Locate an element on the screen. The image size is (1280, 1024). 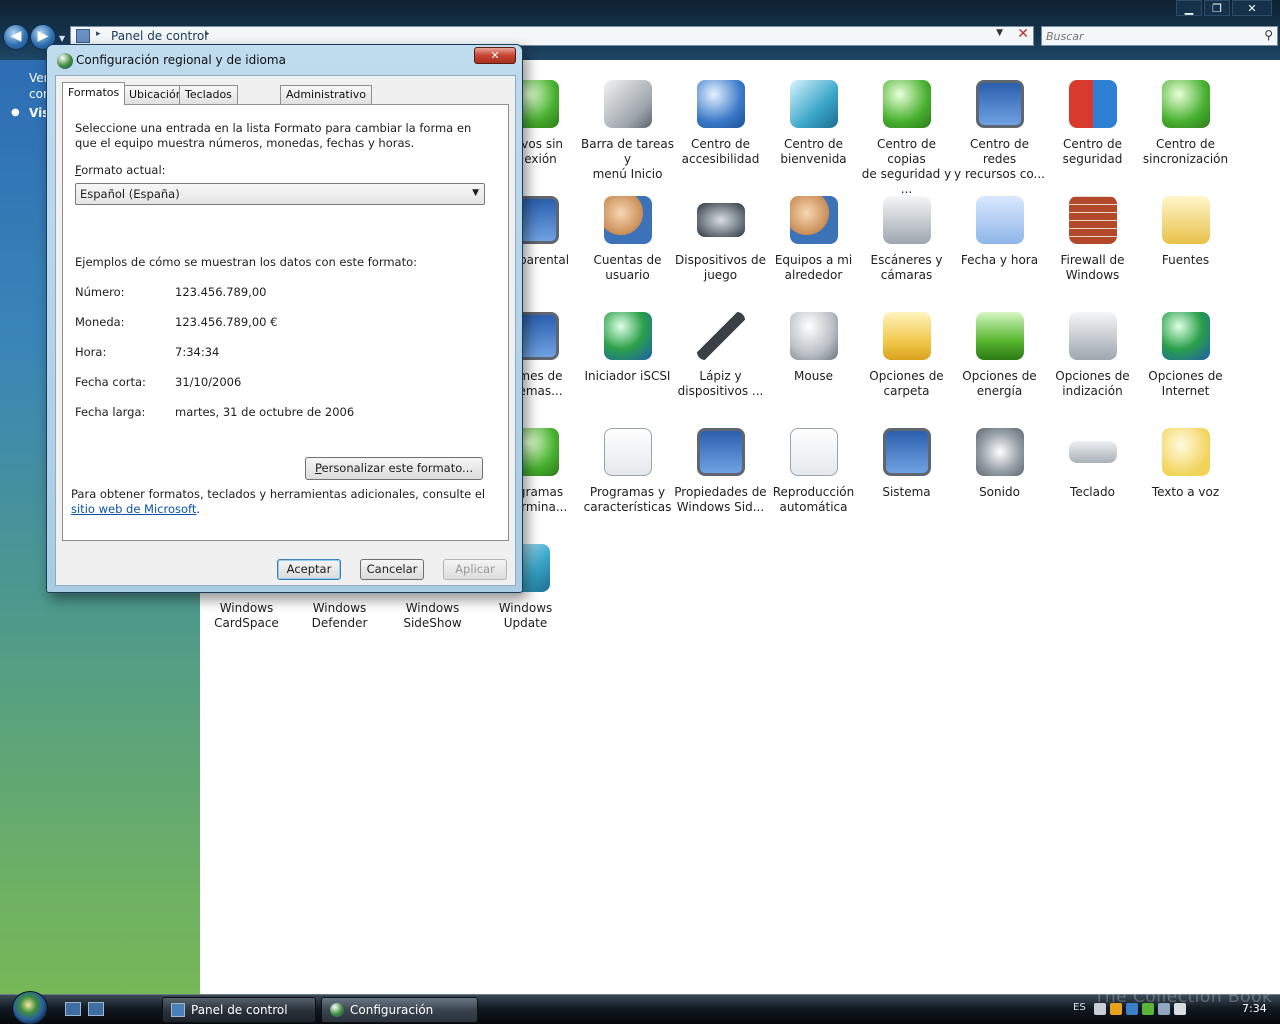
network-icon is located at coordinates (1132, 1009).